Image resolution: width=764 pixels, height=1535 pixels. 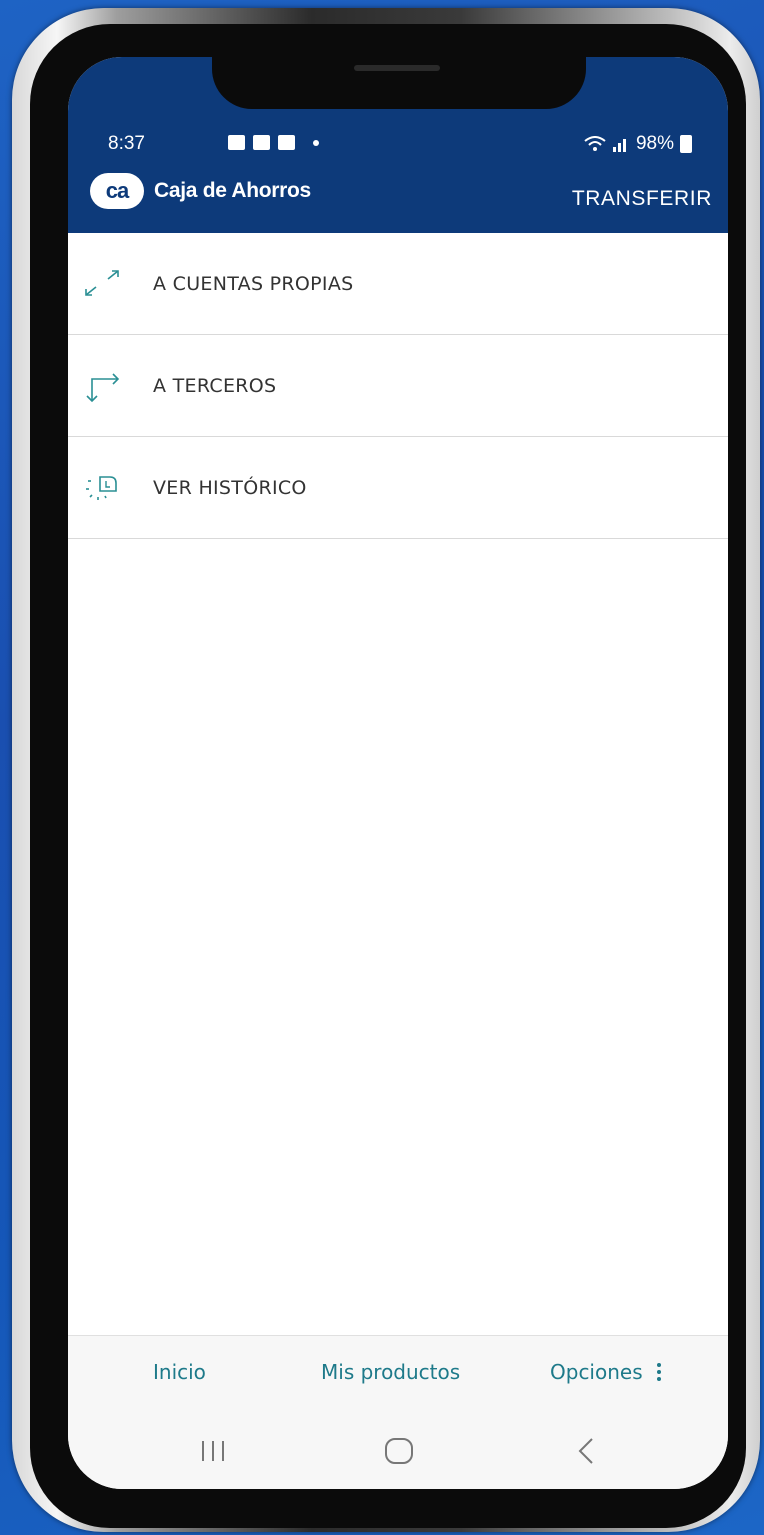 I want to click on brand-name: Caja de Ahorros, so click(x=232, y=190).